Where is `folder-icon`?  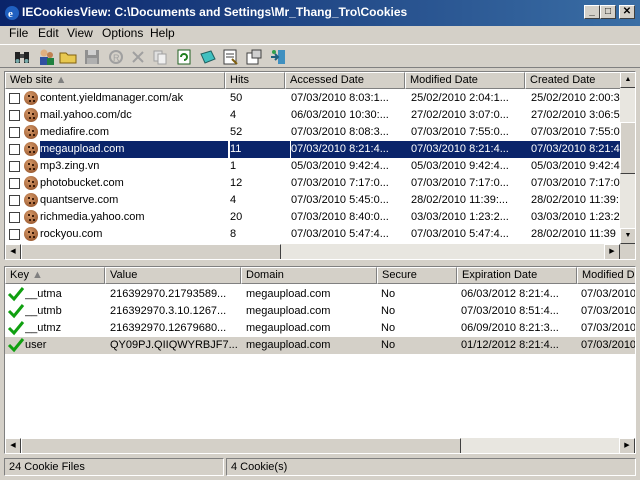 folder-icon is located at coordinates (68, 57).